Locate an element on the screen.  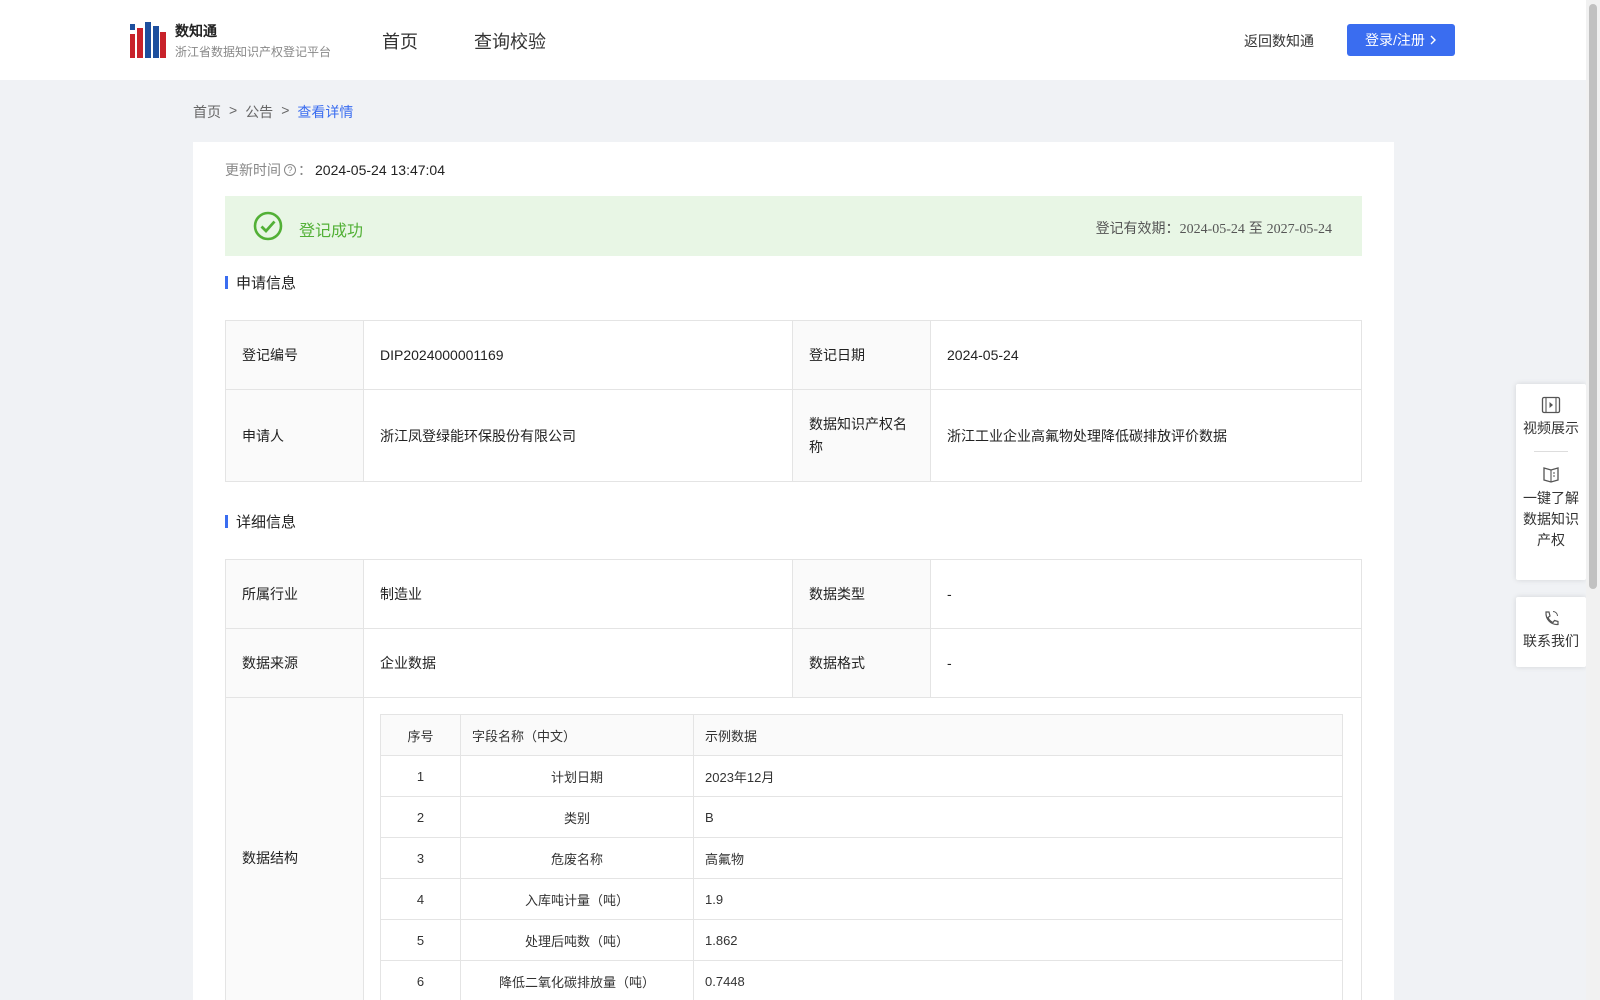
col-index: 序号 is located at coordinates (420, 735).